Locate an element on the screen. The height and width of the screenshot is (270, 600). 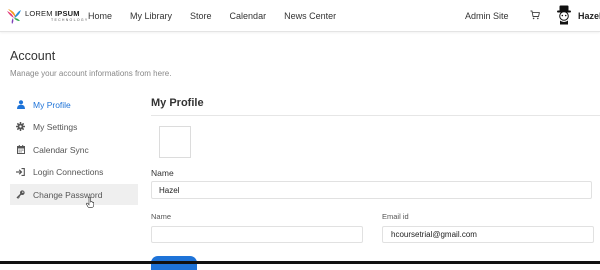
page-title: Account is located at coordinates (33, 56).